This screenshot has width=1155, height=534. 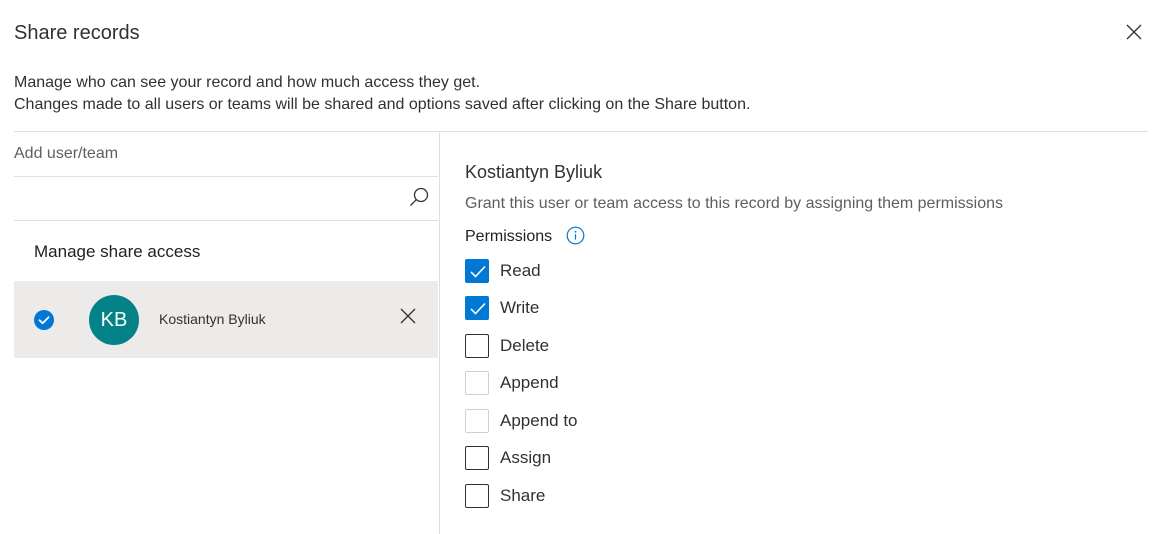 What do you see at coordinates (477, 458) in the screenshot?
I see `assign-checkbox` at bounding box center [477, 458].